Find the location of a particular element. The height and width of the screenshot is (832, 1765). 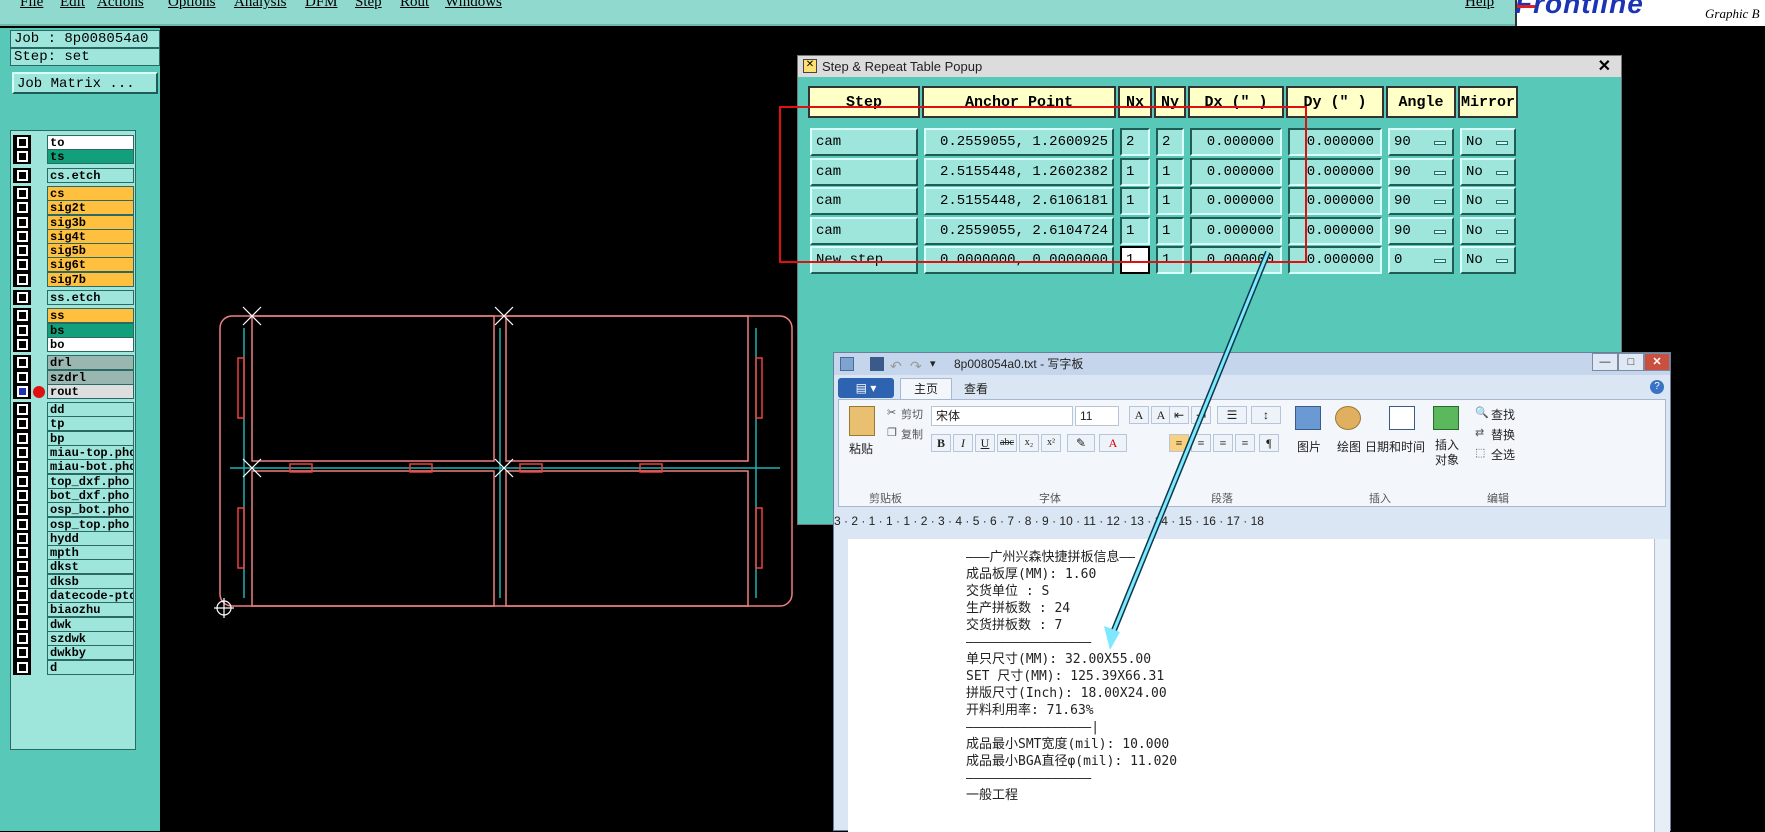

arrow-head is located at coordinates (1112, 638).